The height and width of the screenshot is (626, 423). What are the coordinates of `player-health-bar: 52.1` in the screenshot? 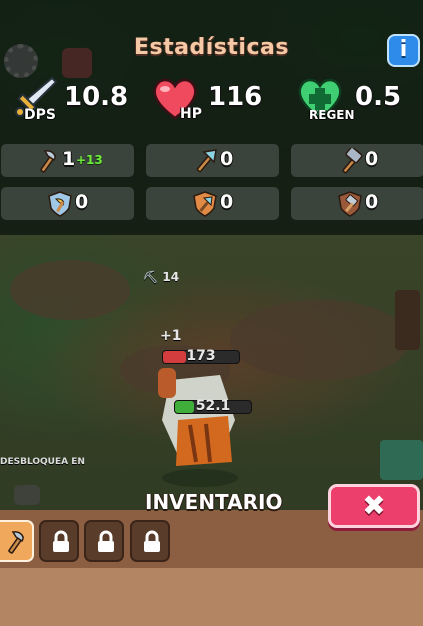 It's located at (213, 406).